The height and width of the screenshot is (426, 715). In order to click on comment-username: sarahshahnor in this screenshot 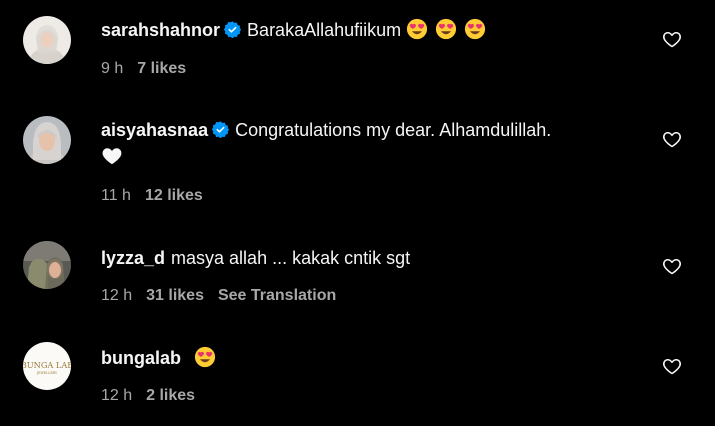, I will do `click(160, 30)`.